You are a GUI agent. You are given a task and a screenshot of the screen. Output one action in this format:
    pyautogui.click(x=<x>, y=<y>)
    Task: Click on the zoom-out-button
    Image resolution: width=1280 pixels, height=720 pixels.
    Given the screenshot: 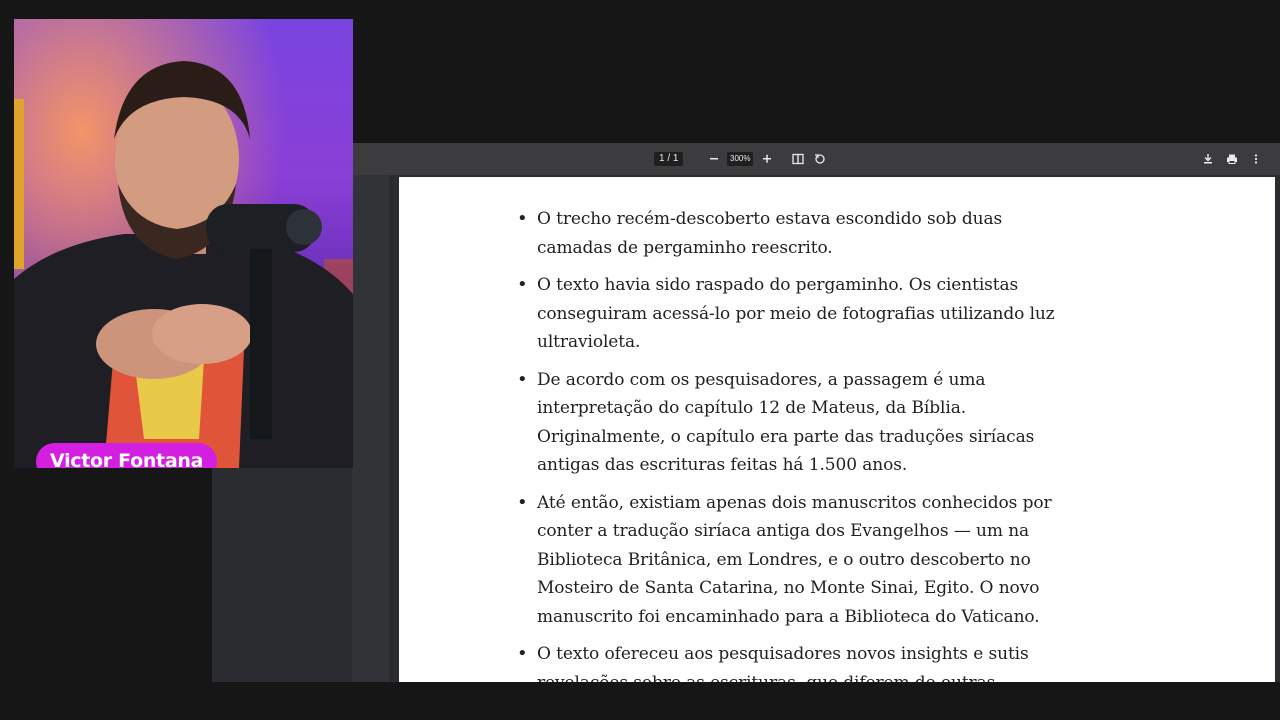 What is the action you would take?
    pyautogui.click(x=714, y=159)
    